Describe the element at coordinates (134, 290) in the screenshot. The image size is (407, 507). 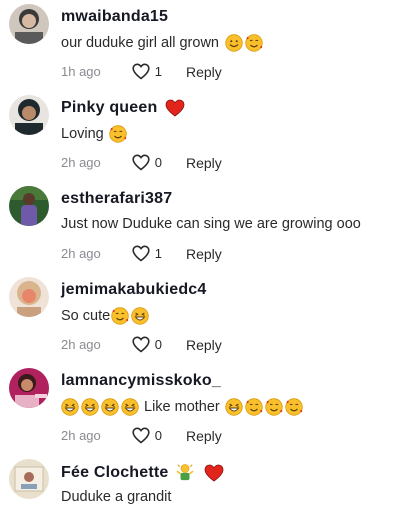
I see `comment-username: jemimakabukiedc4` at that location.